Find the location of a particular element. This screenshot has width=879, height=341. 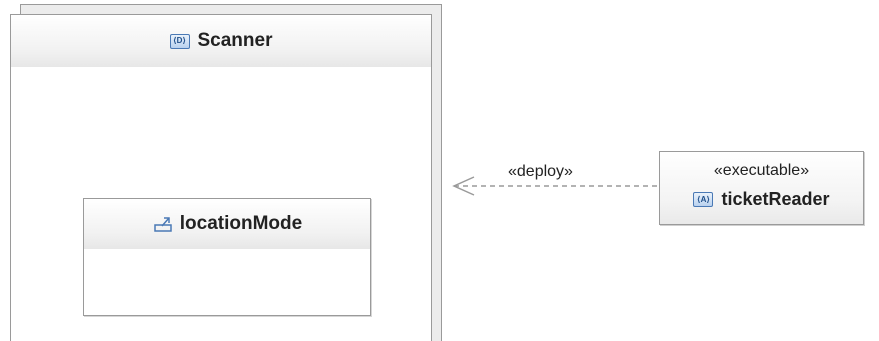

artifact-title: ticketReader is located at coordinates (775, 199).